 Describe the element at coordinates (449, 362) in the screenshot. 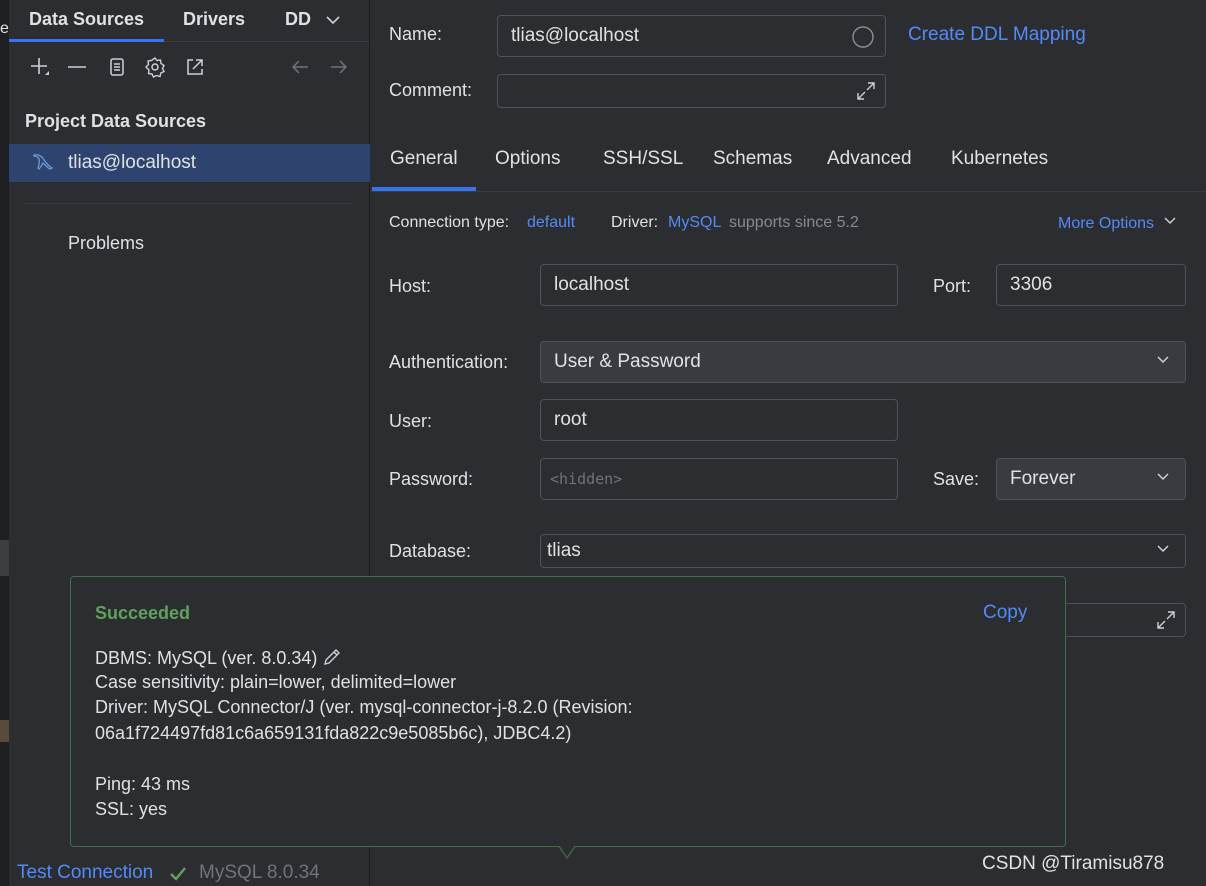

I see `authentication-label: Authentication:` at that location.